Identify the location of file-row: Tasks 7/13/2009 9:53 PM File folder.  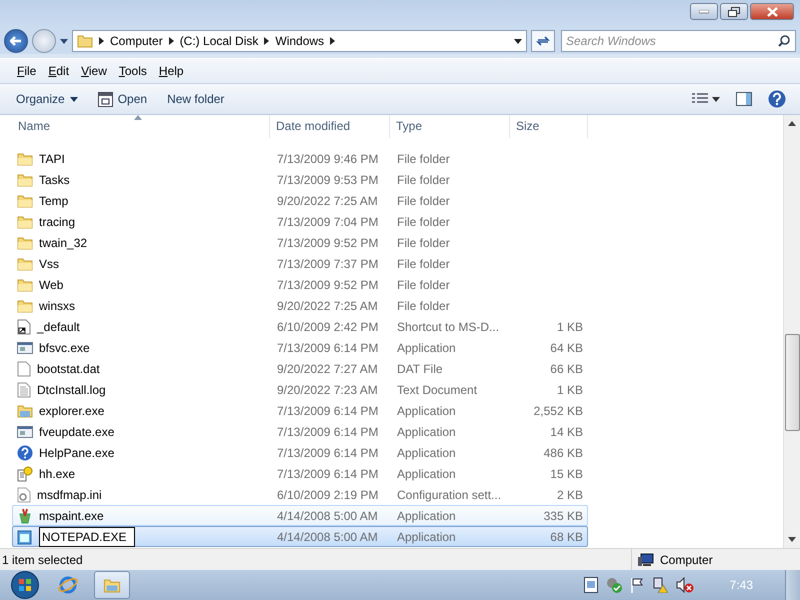
(300, 179).